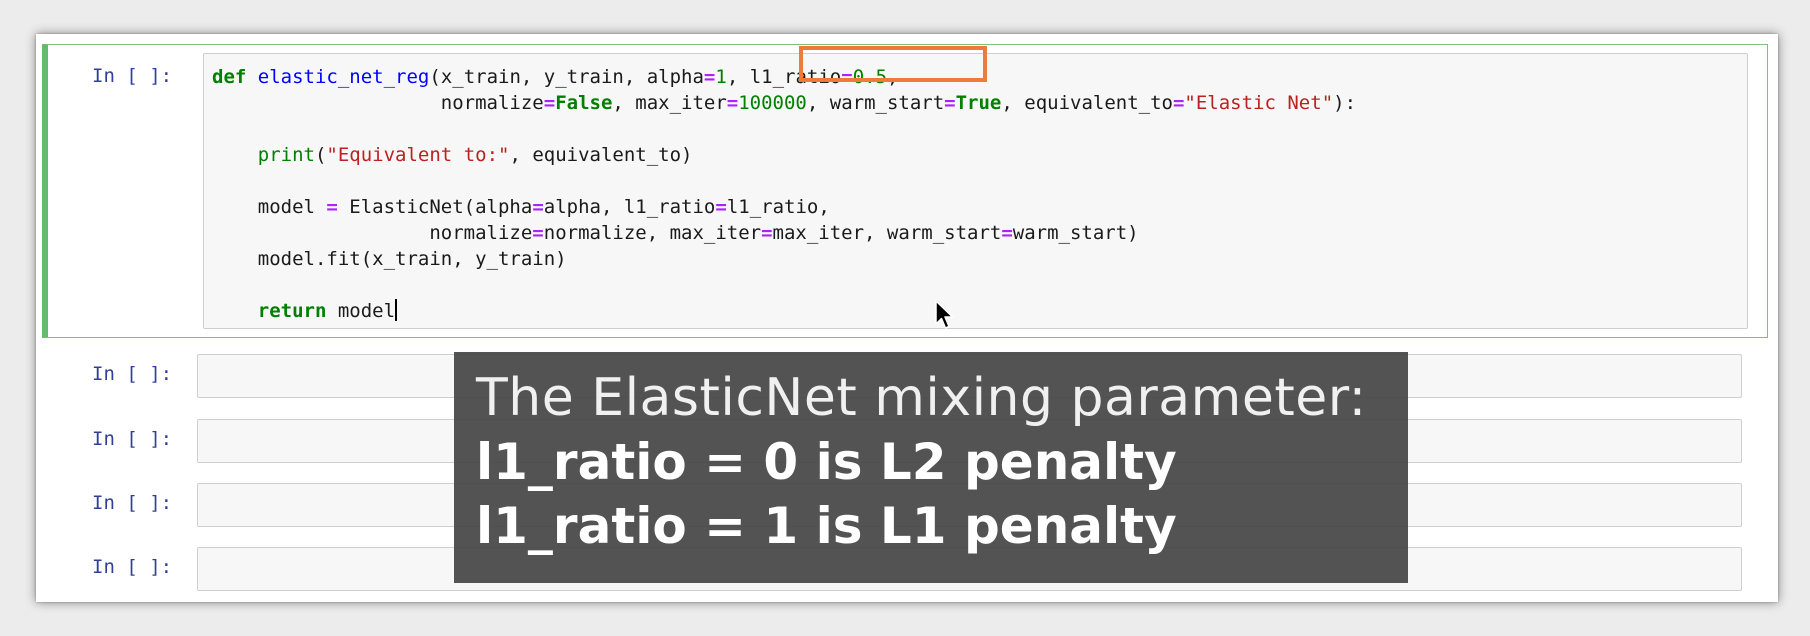 This screenshot has width=1810, height=636. I want to click on code-fragment: max_iter, warm_start, so click(887, 233).